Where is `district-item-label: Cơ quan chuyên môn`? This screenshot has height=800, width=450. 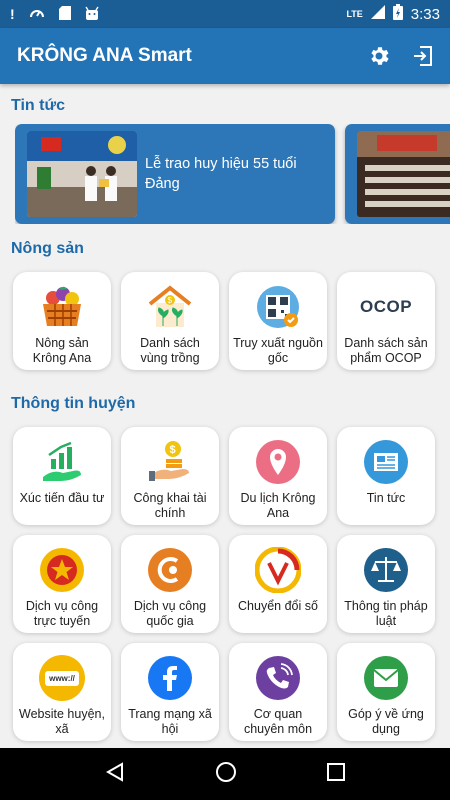
district-item-label: Cơ quan chuyên môn is located at coordinates (278, 721).